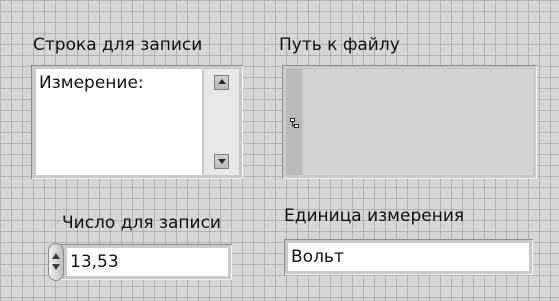  Describe the element at coordinates (56, 262) in the screenshot. I see `increment-decrement-spinner` at that location.